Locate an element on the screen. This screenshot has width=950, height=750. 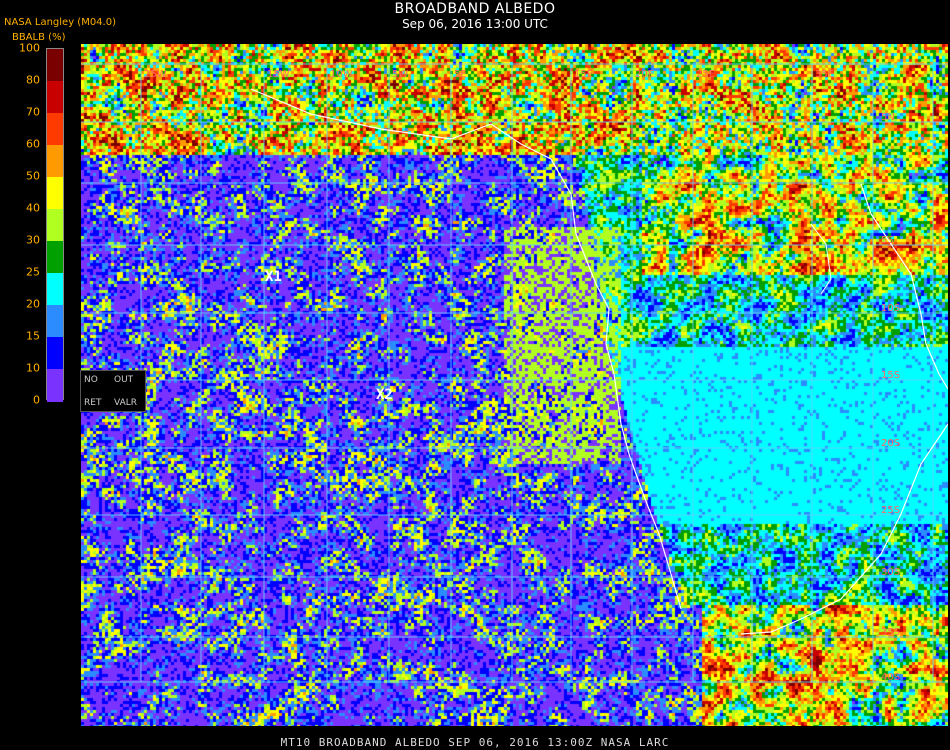
longitude-label: 25E is located at coordinates (705, 74).